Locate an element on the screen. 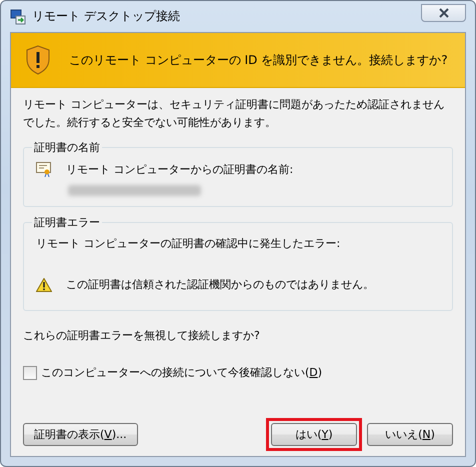  group-title: 証明書エラー is located at coordinates (67, 222).